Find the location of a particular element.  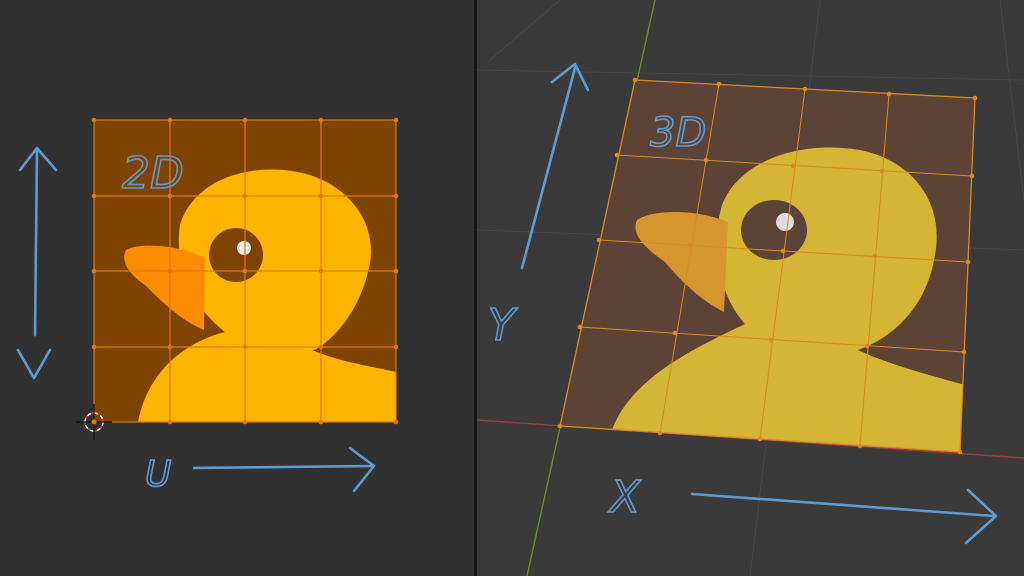

duck-eye-highlight-3d is located at coordinates (785, 222).